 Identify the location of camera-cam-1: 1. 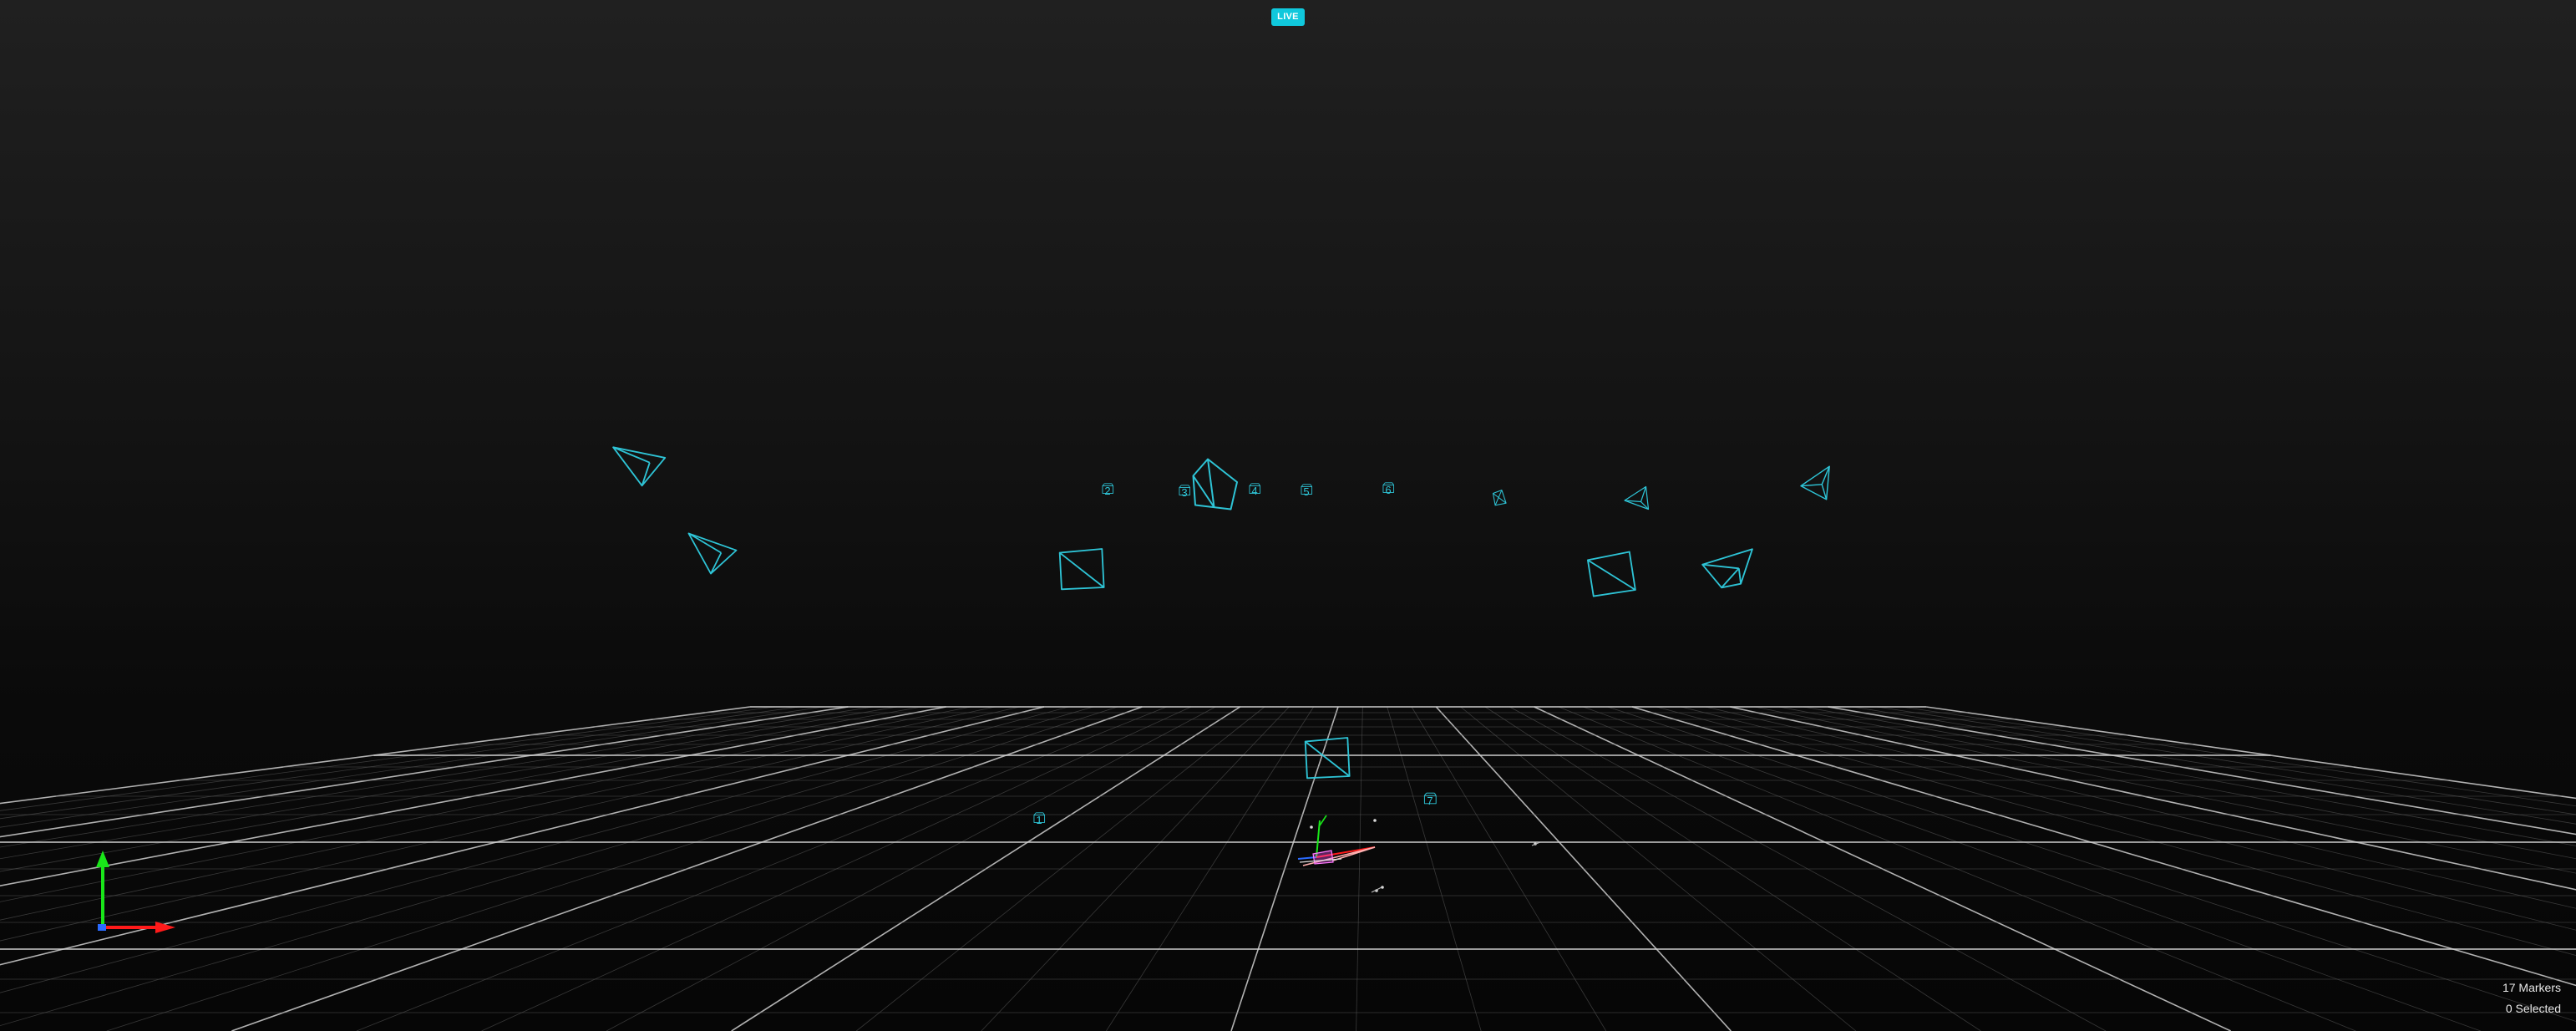
(1039, 819).